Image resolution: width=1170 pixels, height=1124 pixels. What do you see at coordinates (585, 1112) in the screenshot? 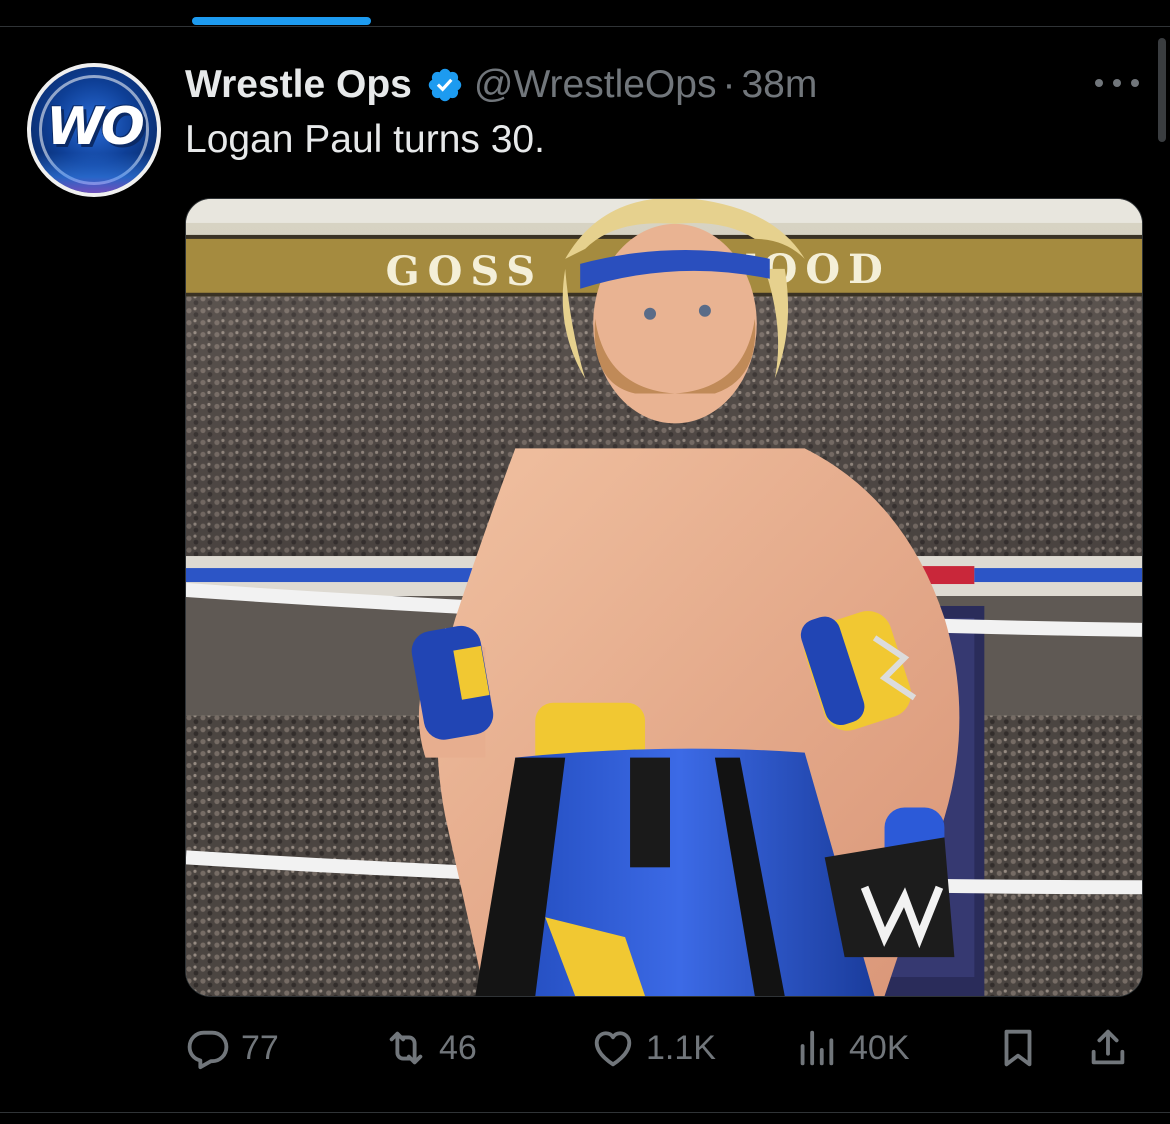
I see `bottom-divider` at bounding box center [585, 1112].